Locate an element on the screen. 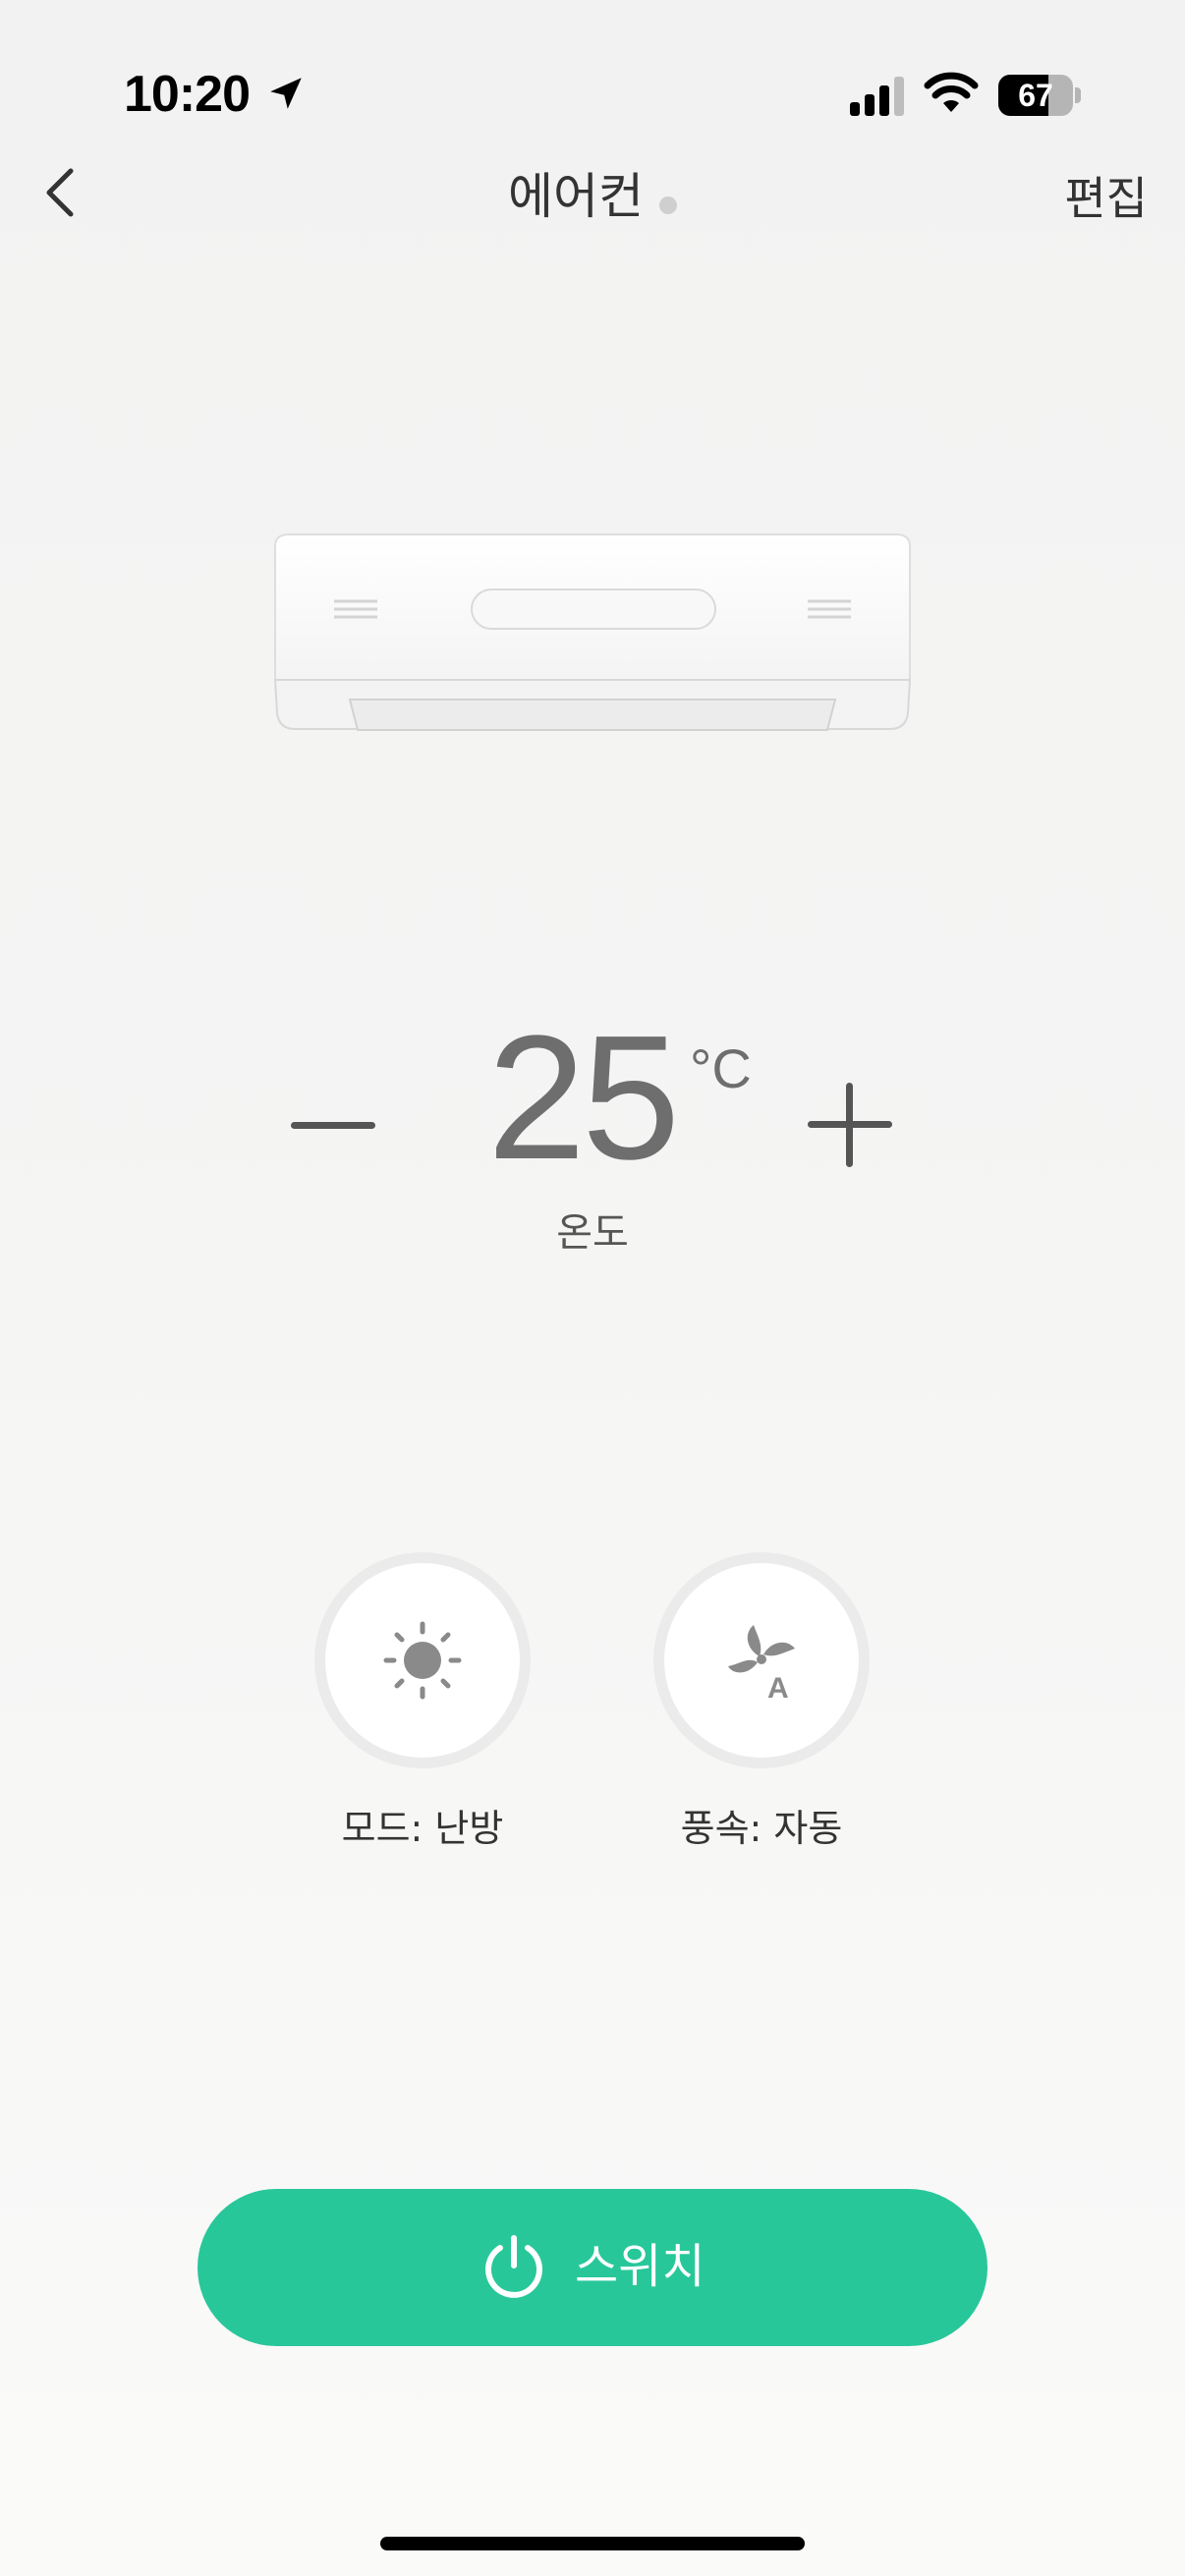 The height and width of the screenshot is (2576, 1185). cellular-signal-icon is located at coordinates (877, 96).